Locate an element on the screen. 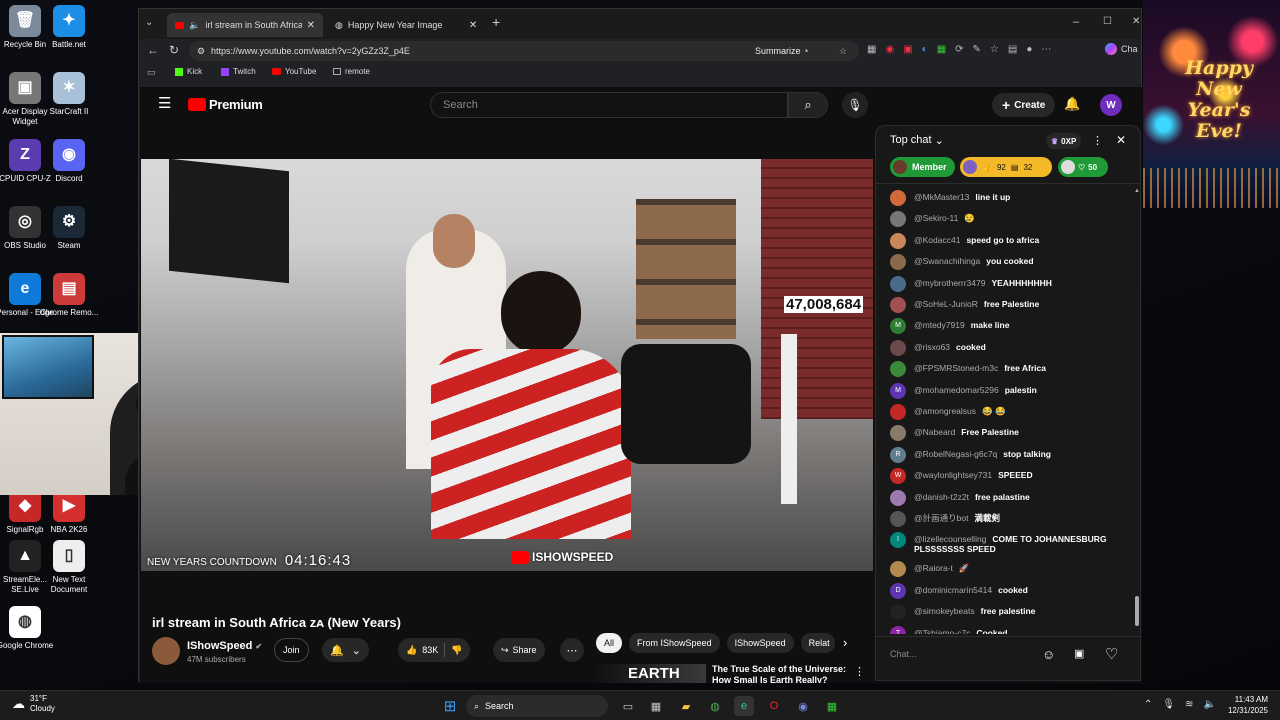  mic-icon: 🎙 is located at coordinates (1168, 704).